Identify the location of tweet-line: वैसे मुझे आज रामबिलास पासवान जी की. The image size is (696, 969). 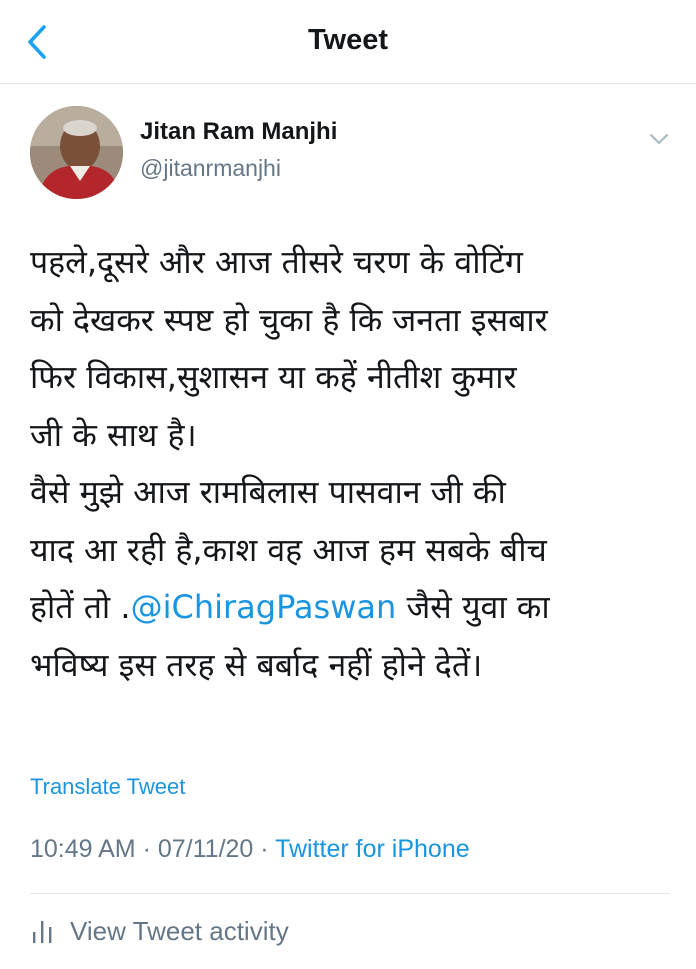
(268, 492).